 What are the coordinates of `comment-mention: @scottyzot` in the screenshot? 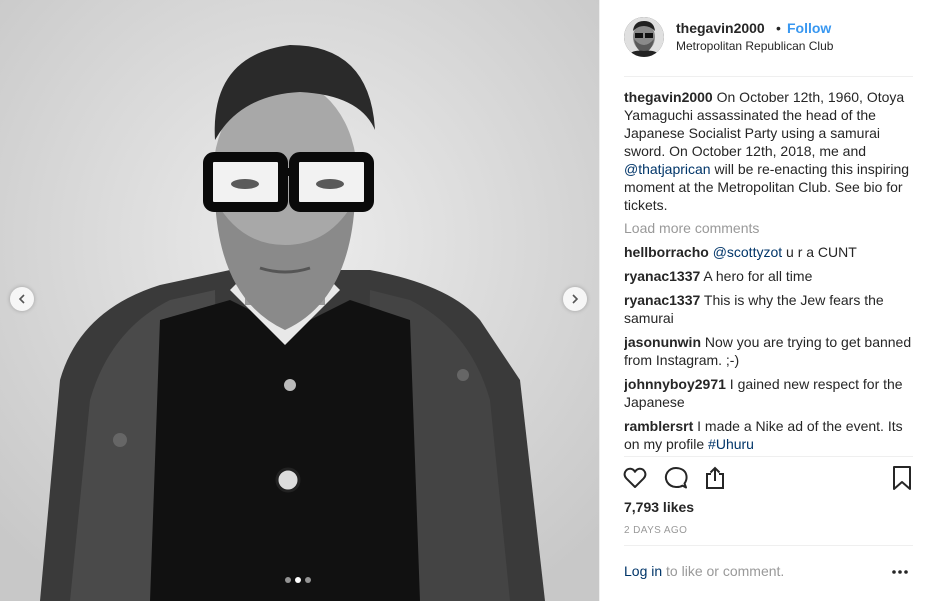 It's located at (747, 252).